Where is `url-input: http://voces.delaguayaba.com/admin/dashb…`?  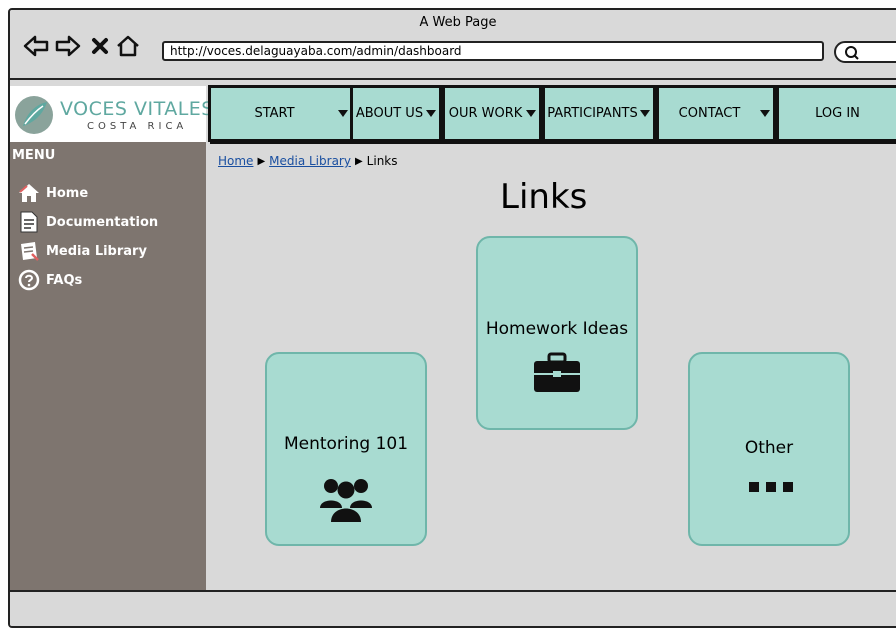
url-input: http://voces.delaguayaba.com/admin/dashb… is located at coordinates (493, 51).